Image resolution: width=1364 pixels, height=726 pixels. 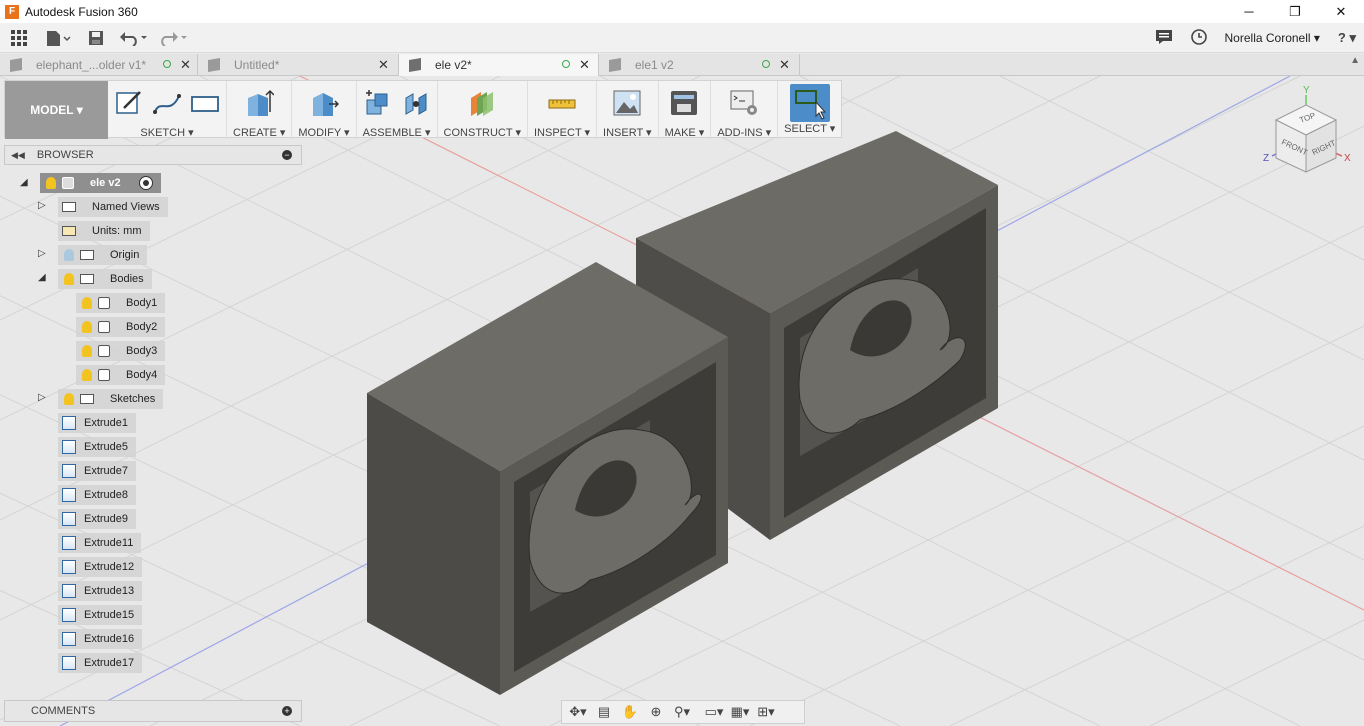 What do you see at coordinates (111, 399) in the screenshot?
I see `sketches-node: Sketches` at bounding box center [111, 399].